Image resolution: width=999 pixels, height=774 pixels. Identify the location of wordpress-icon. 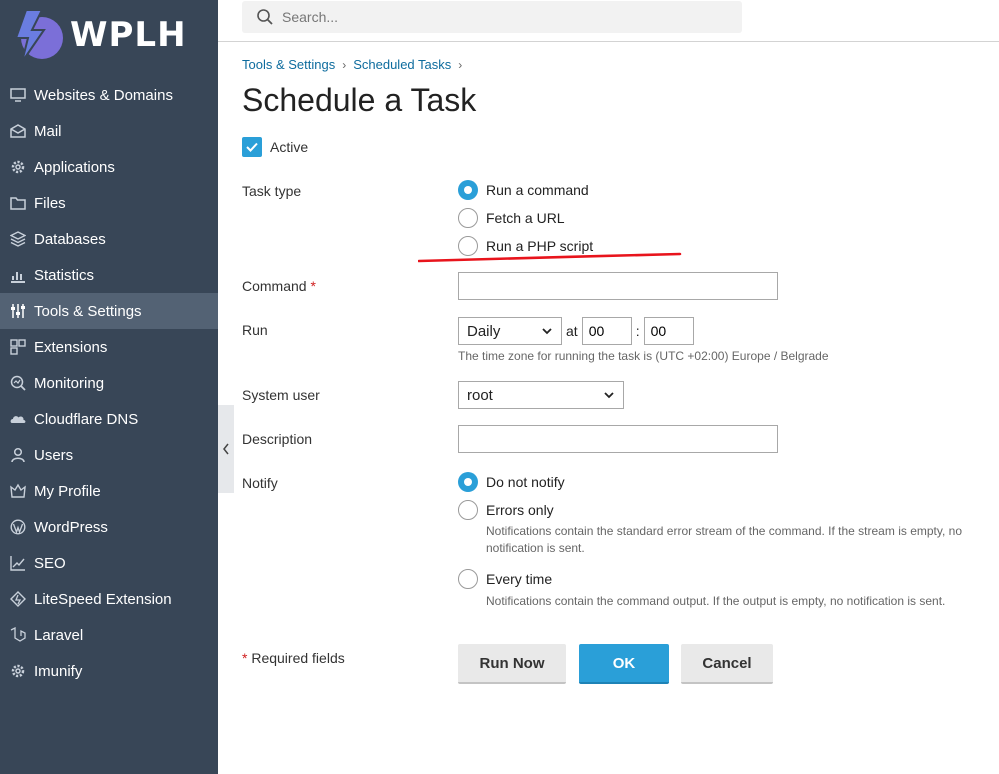
(18, 527).